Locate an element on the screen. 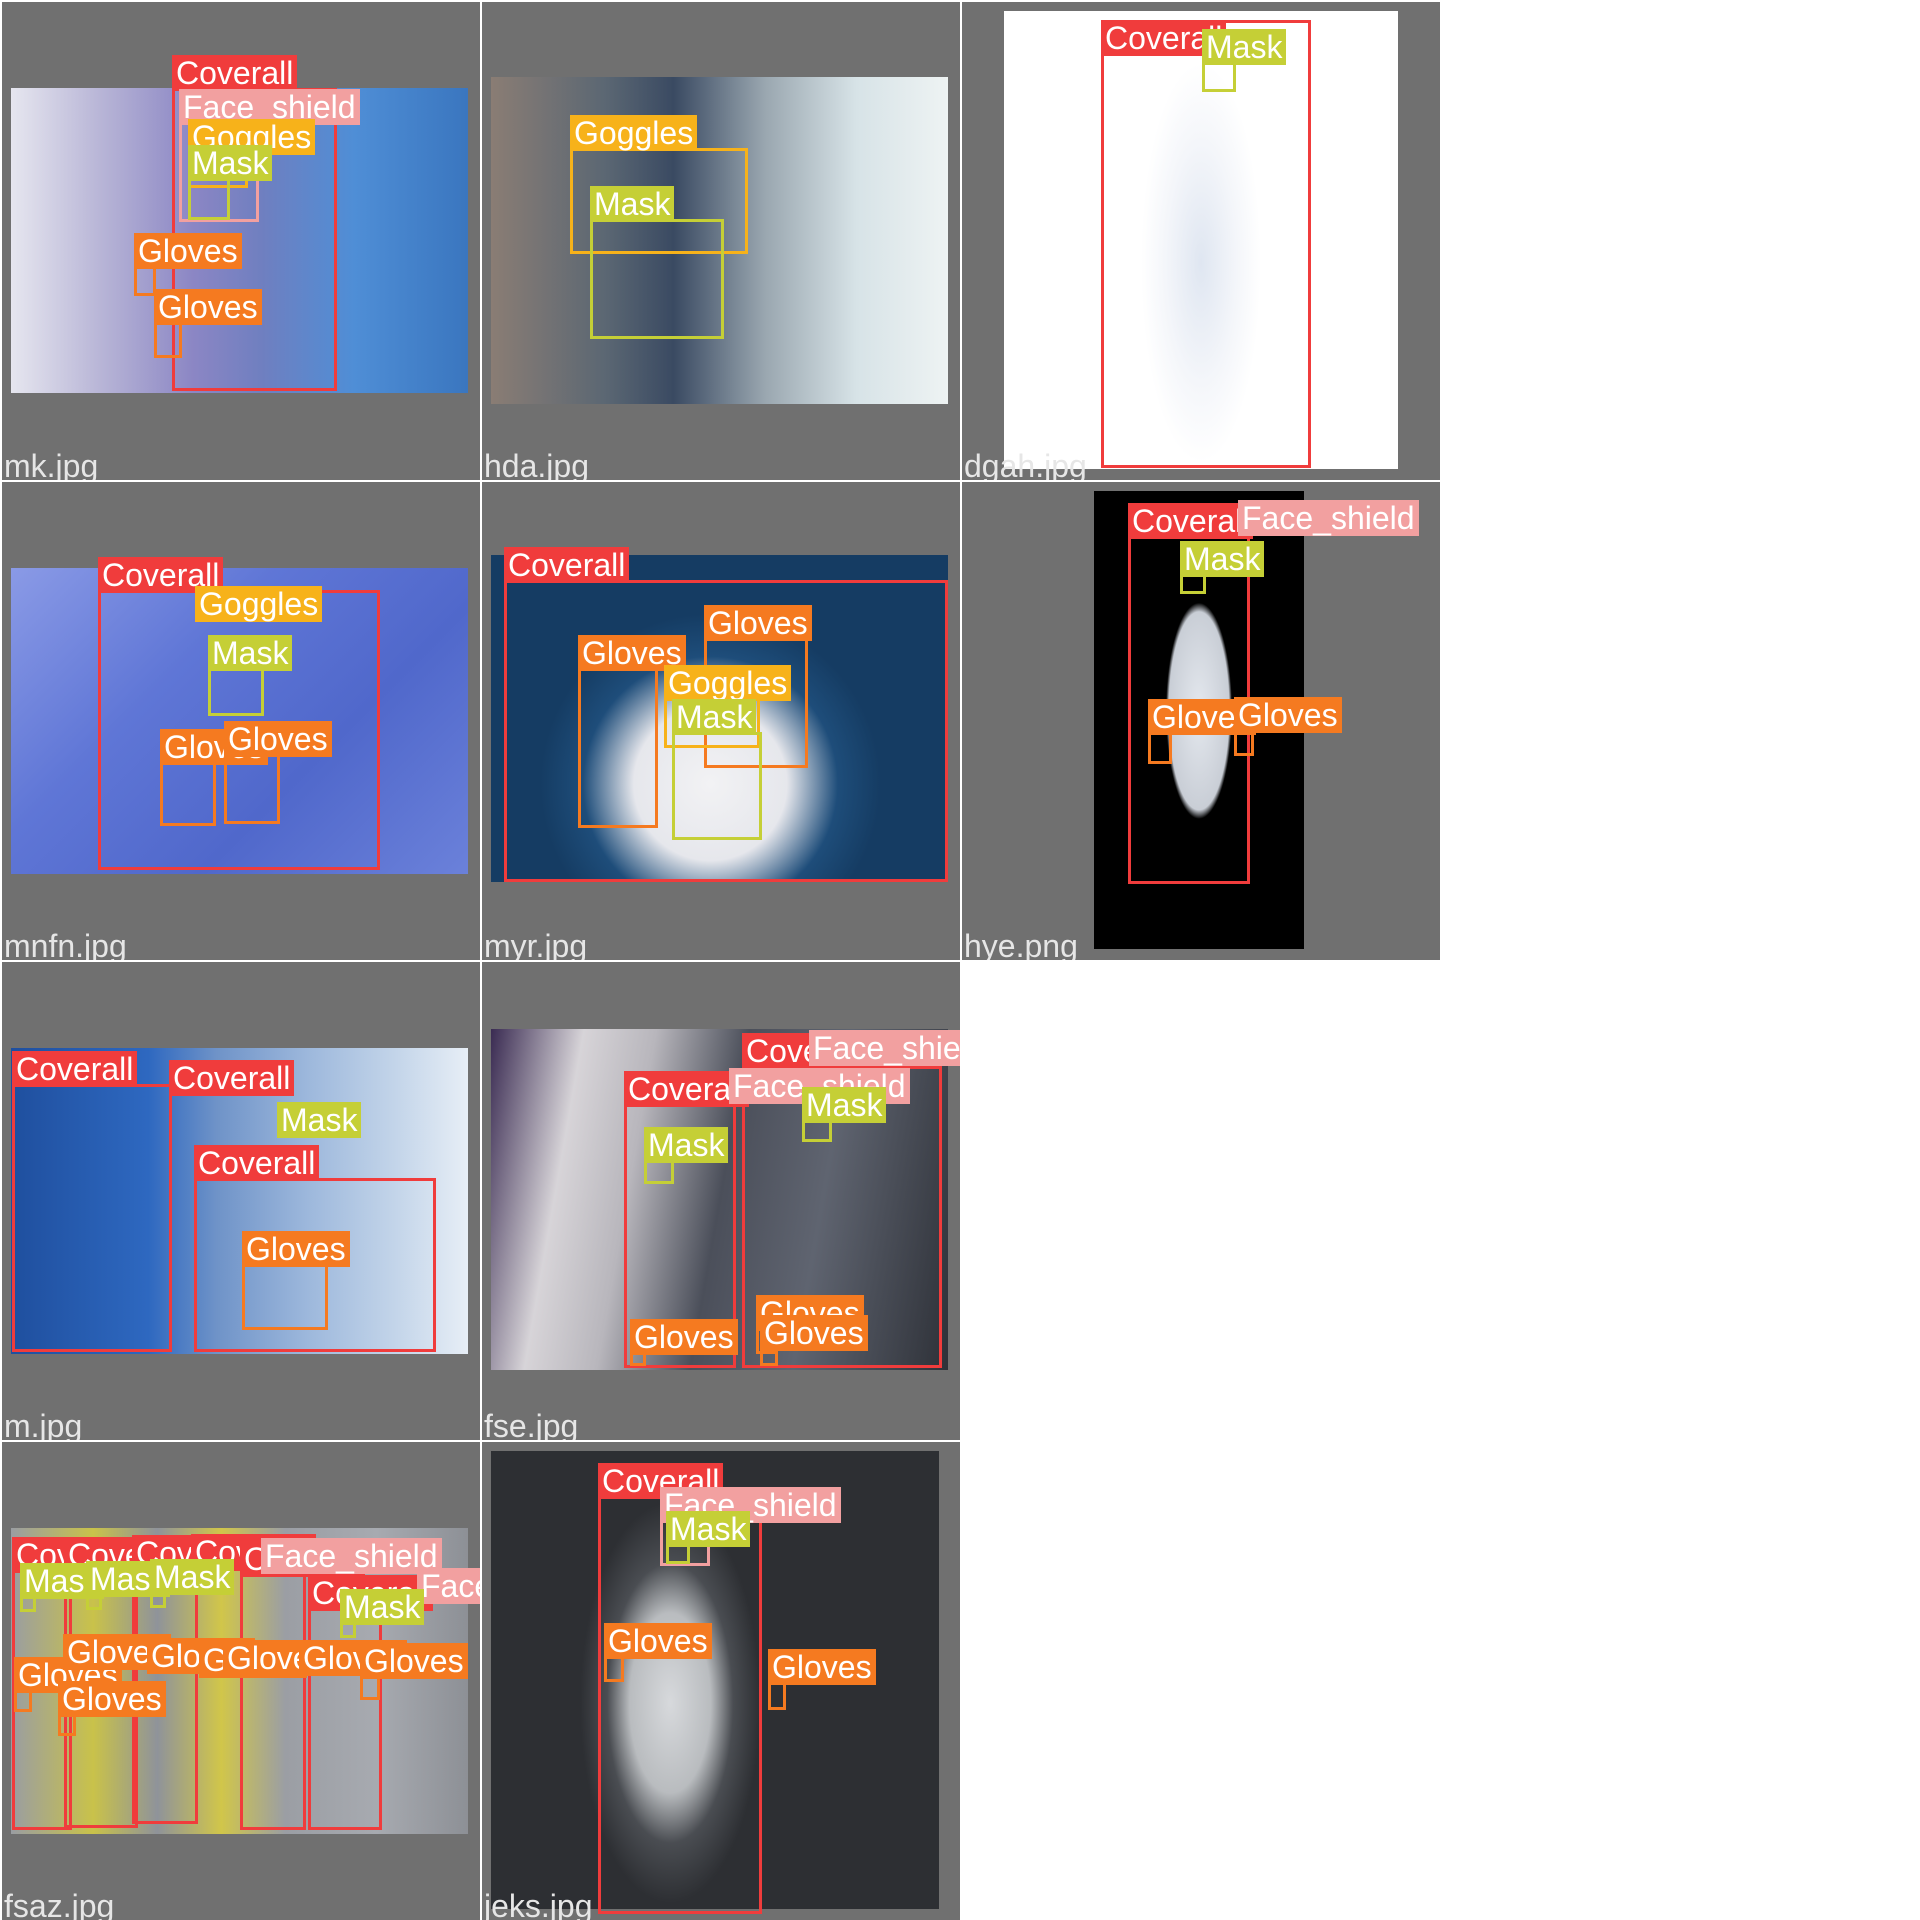  file-name: hye.png is located at coordinates (1021, 944).